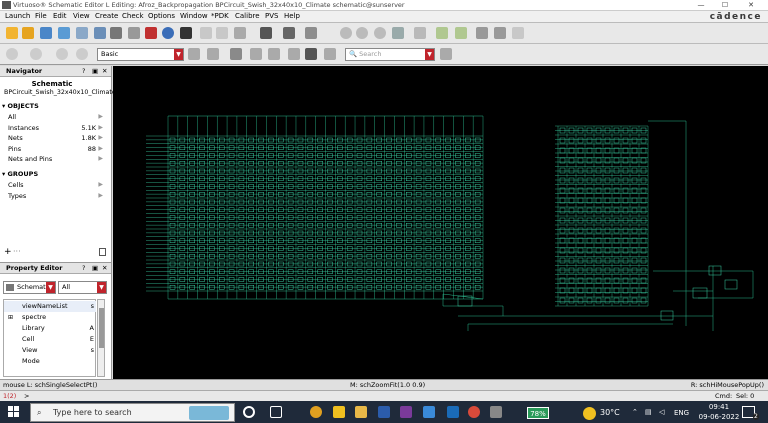 The width and height of the screenshot is (768, 423). I want to click on selection-filter-icon, so click(12, 54).